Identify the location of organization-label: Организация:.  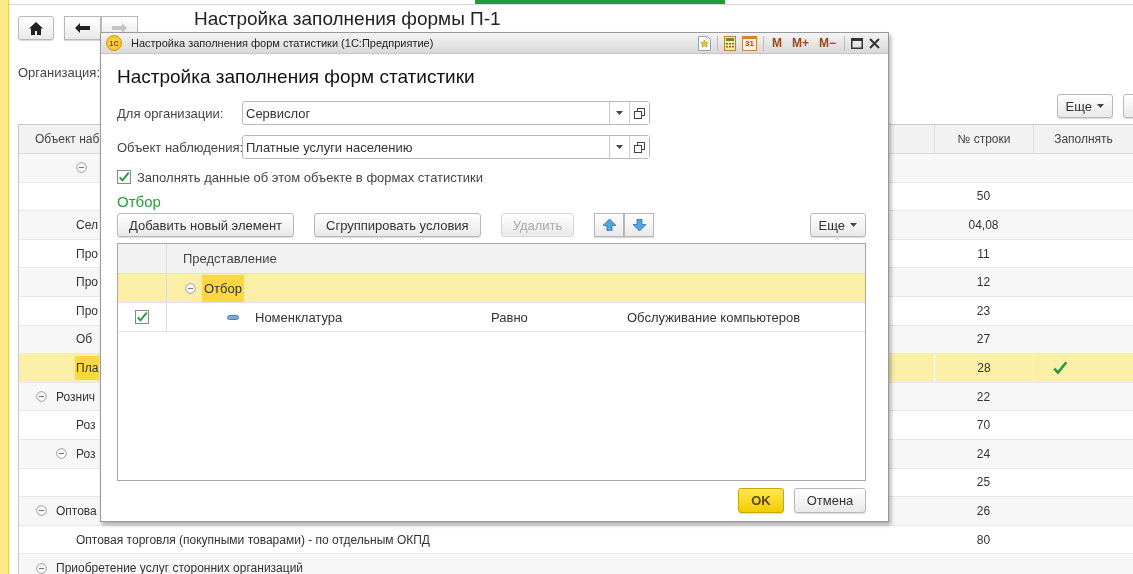
(59, 72).